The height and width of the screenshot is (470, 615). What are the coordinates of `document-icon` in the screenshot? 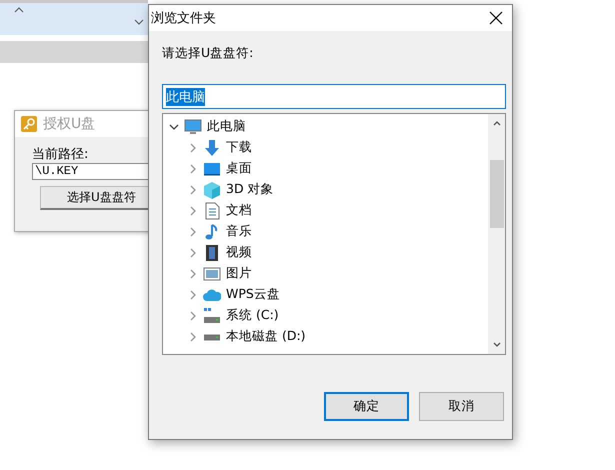 It's located at (212, 211).